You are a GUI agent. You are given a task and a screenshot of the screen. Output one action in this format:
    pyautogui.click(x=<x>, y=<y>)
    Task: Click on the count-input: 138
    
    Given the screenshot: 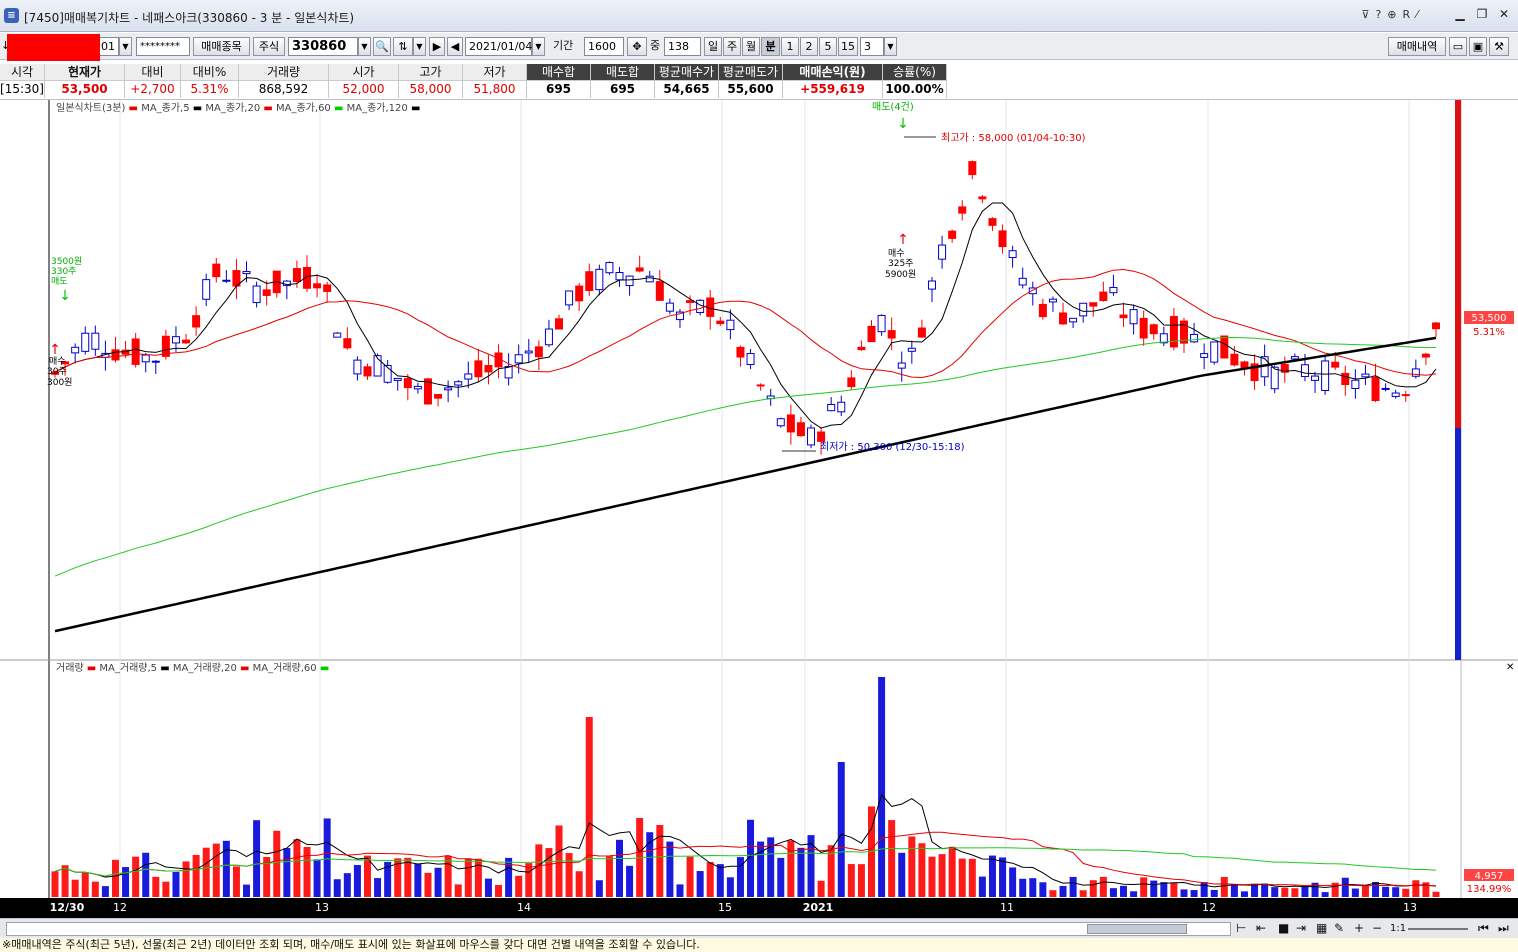 What is the action you would take?
    pyautogui.click(x=682, y=46)
    